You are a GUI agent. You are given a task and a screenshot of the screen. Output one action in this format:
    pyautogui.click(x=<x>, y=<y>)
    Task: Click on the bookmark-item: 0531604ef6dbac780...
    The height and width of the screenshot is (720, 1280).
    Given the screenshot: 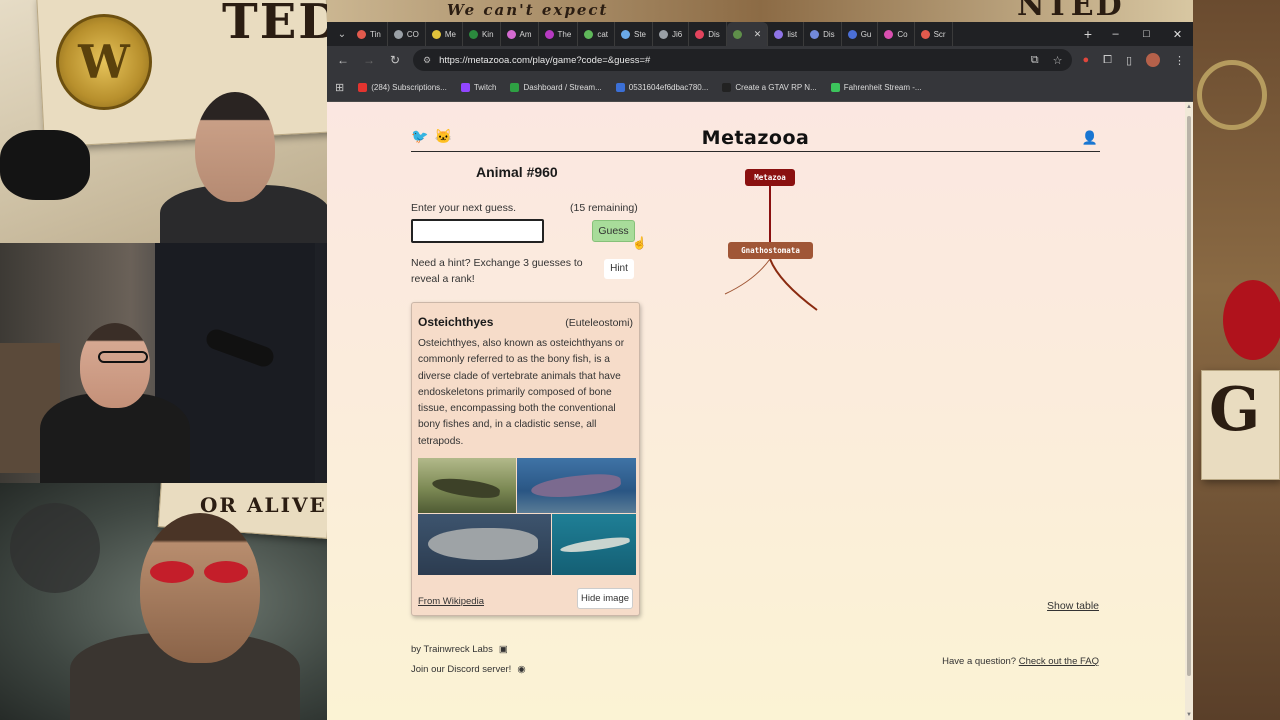 What is the action you would take?
    pyautogui.click(x=661, y=87)
    